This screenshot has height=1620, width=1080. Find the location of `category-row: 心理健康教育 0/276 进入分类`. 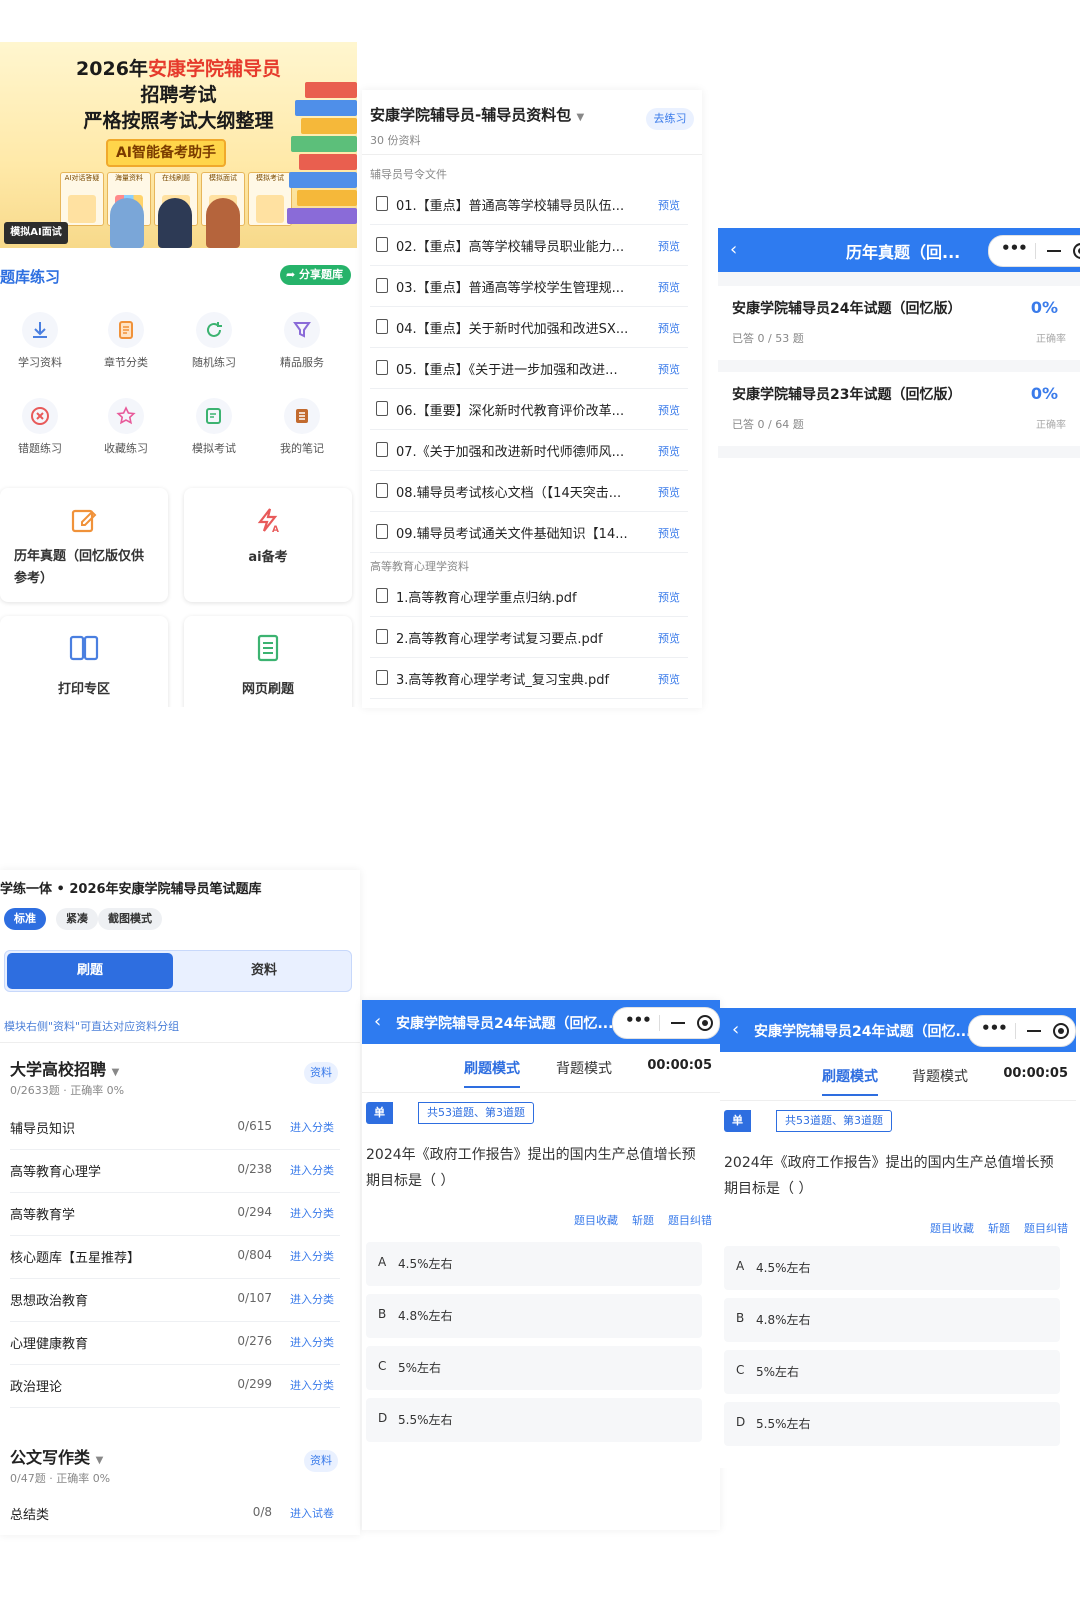

category-row: 心理健康教育 0/276 进入分类 is located at coordinates (175, 1343).